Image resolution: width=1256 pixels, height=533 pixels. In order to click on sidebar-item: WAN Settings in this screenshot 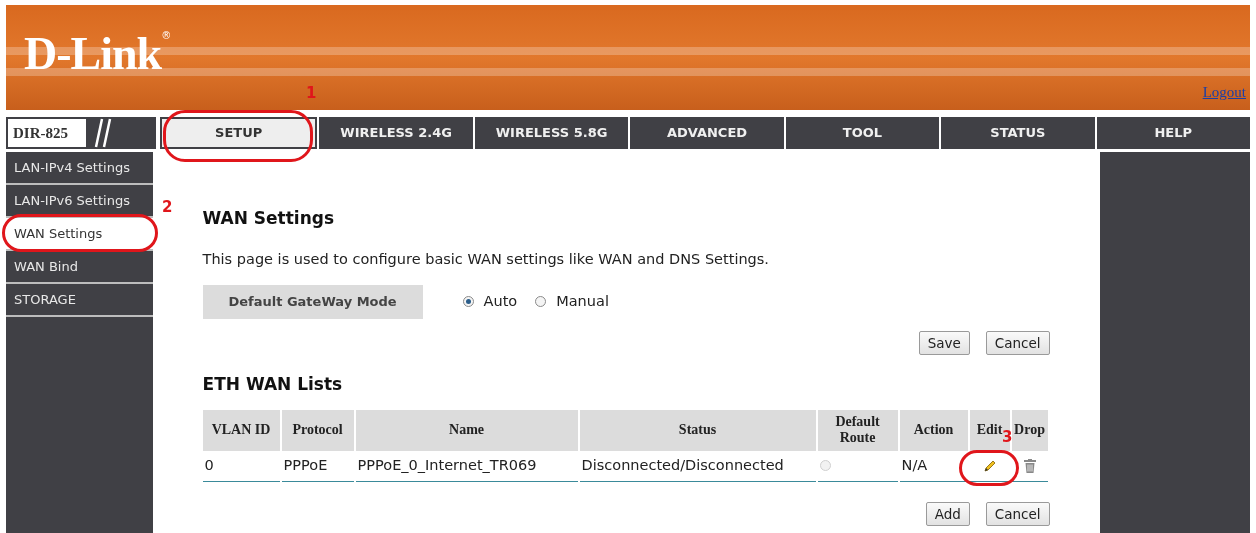, I will do `click(79, 234)`.